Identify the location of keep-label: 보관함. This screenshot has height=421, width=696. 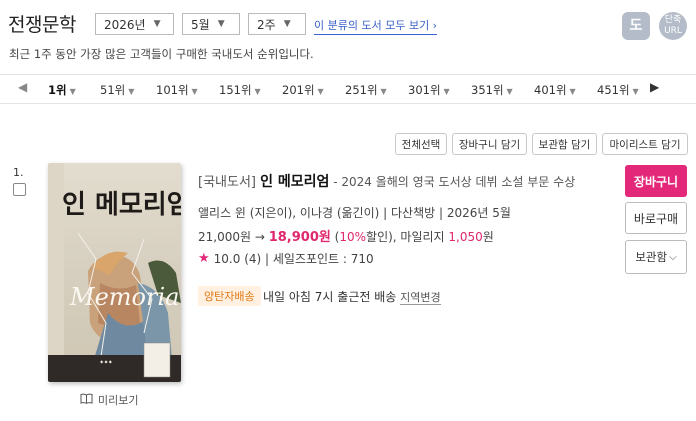
(651, 257).